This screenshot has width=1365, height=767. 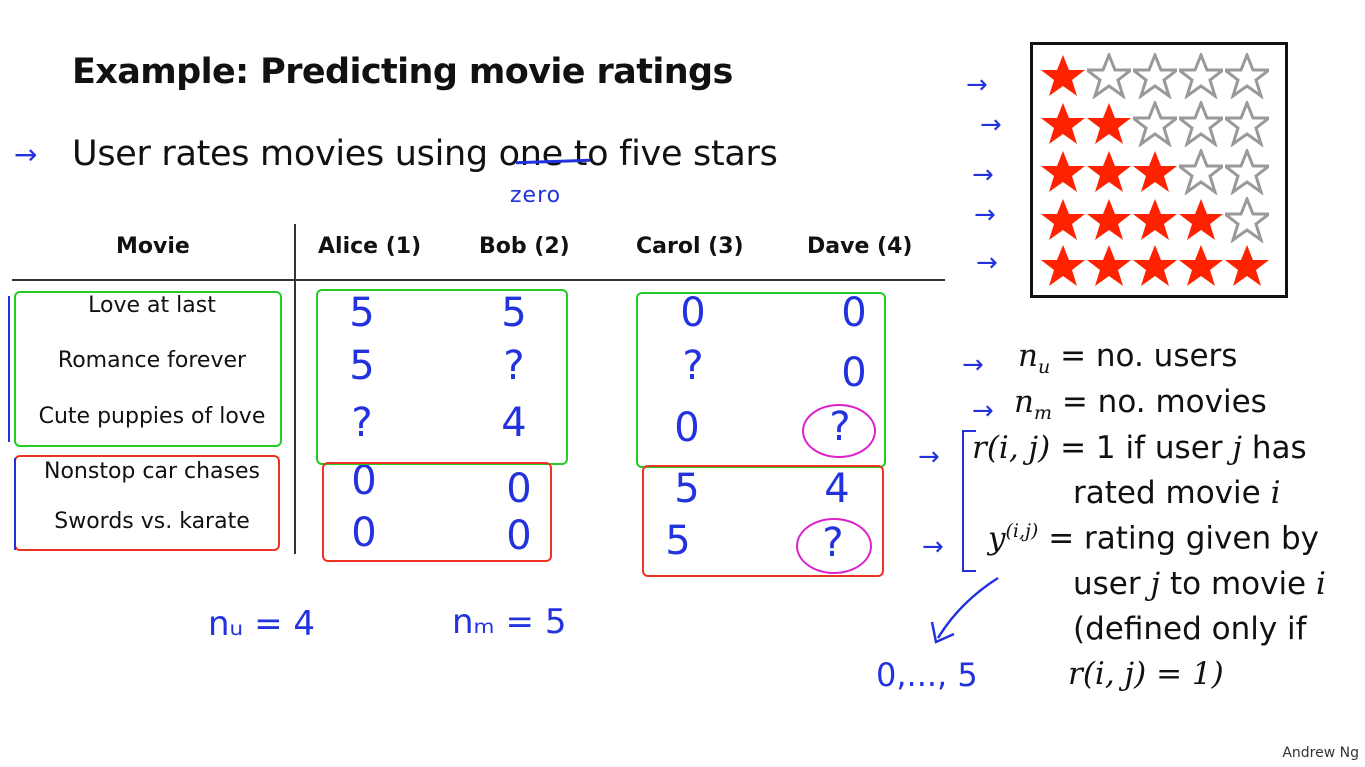 What do you see at coordinates (14, 369) in the screenshot?
I see `romance-bracket` at bounding box center [14, 369].